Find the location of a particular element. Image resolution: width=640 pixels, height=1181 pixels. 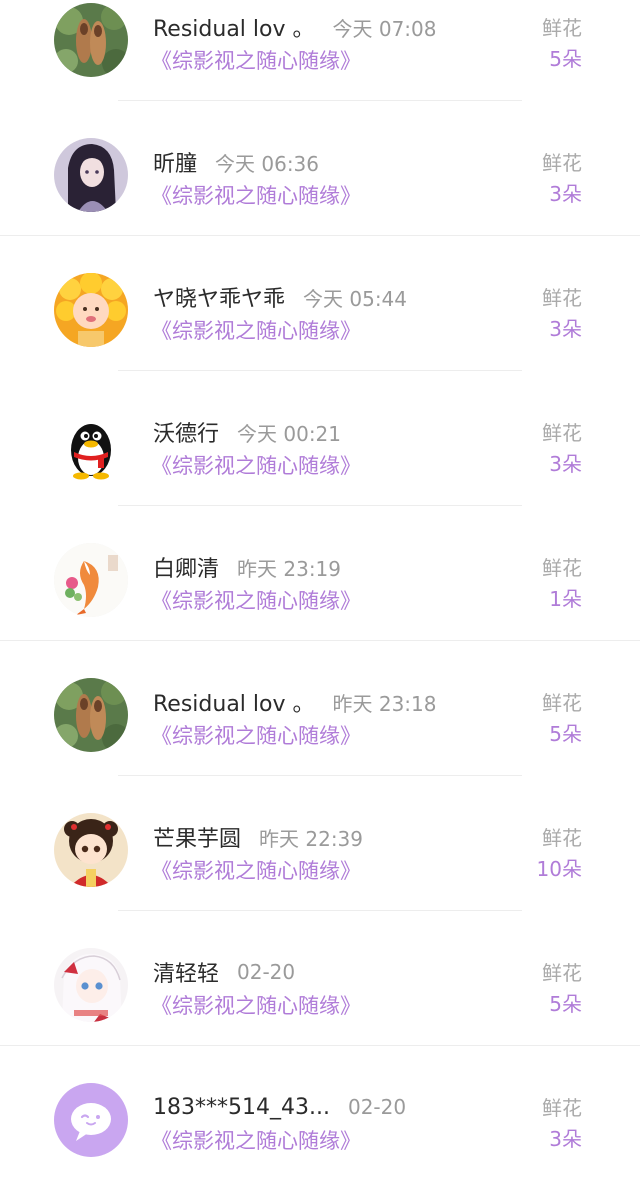

gift-count: 10朵 is located at coordinates (559, 869).